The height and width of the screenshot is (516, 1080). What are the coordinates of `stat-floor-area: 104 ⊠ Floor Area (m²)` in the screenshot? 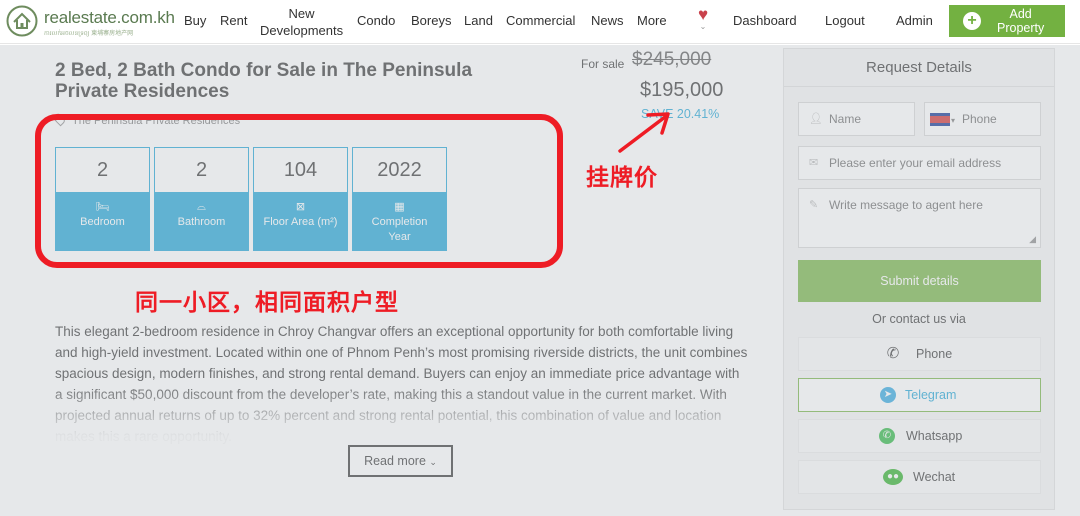 It's located at (300, 199).